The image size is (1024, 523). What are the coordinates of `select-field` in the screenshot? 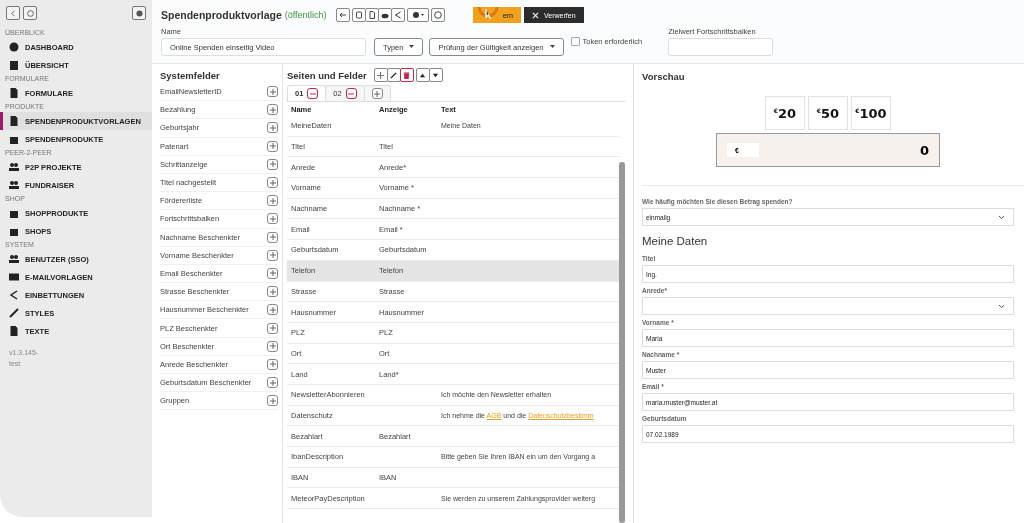 It's located at (828, 306).